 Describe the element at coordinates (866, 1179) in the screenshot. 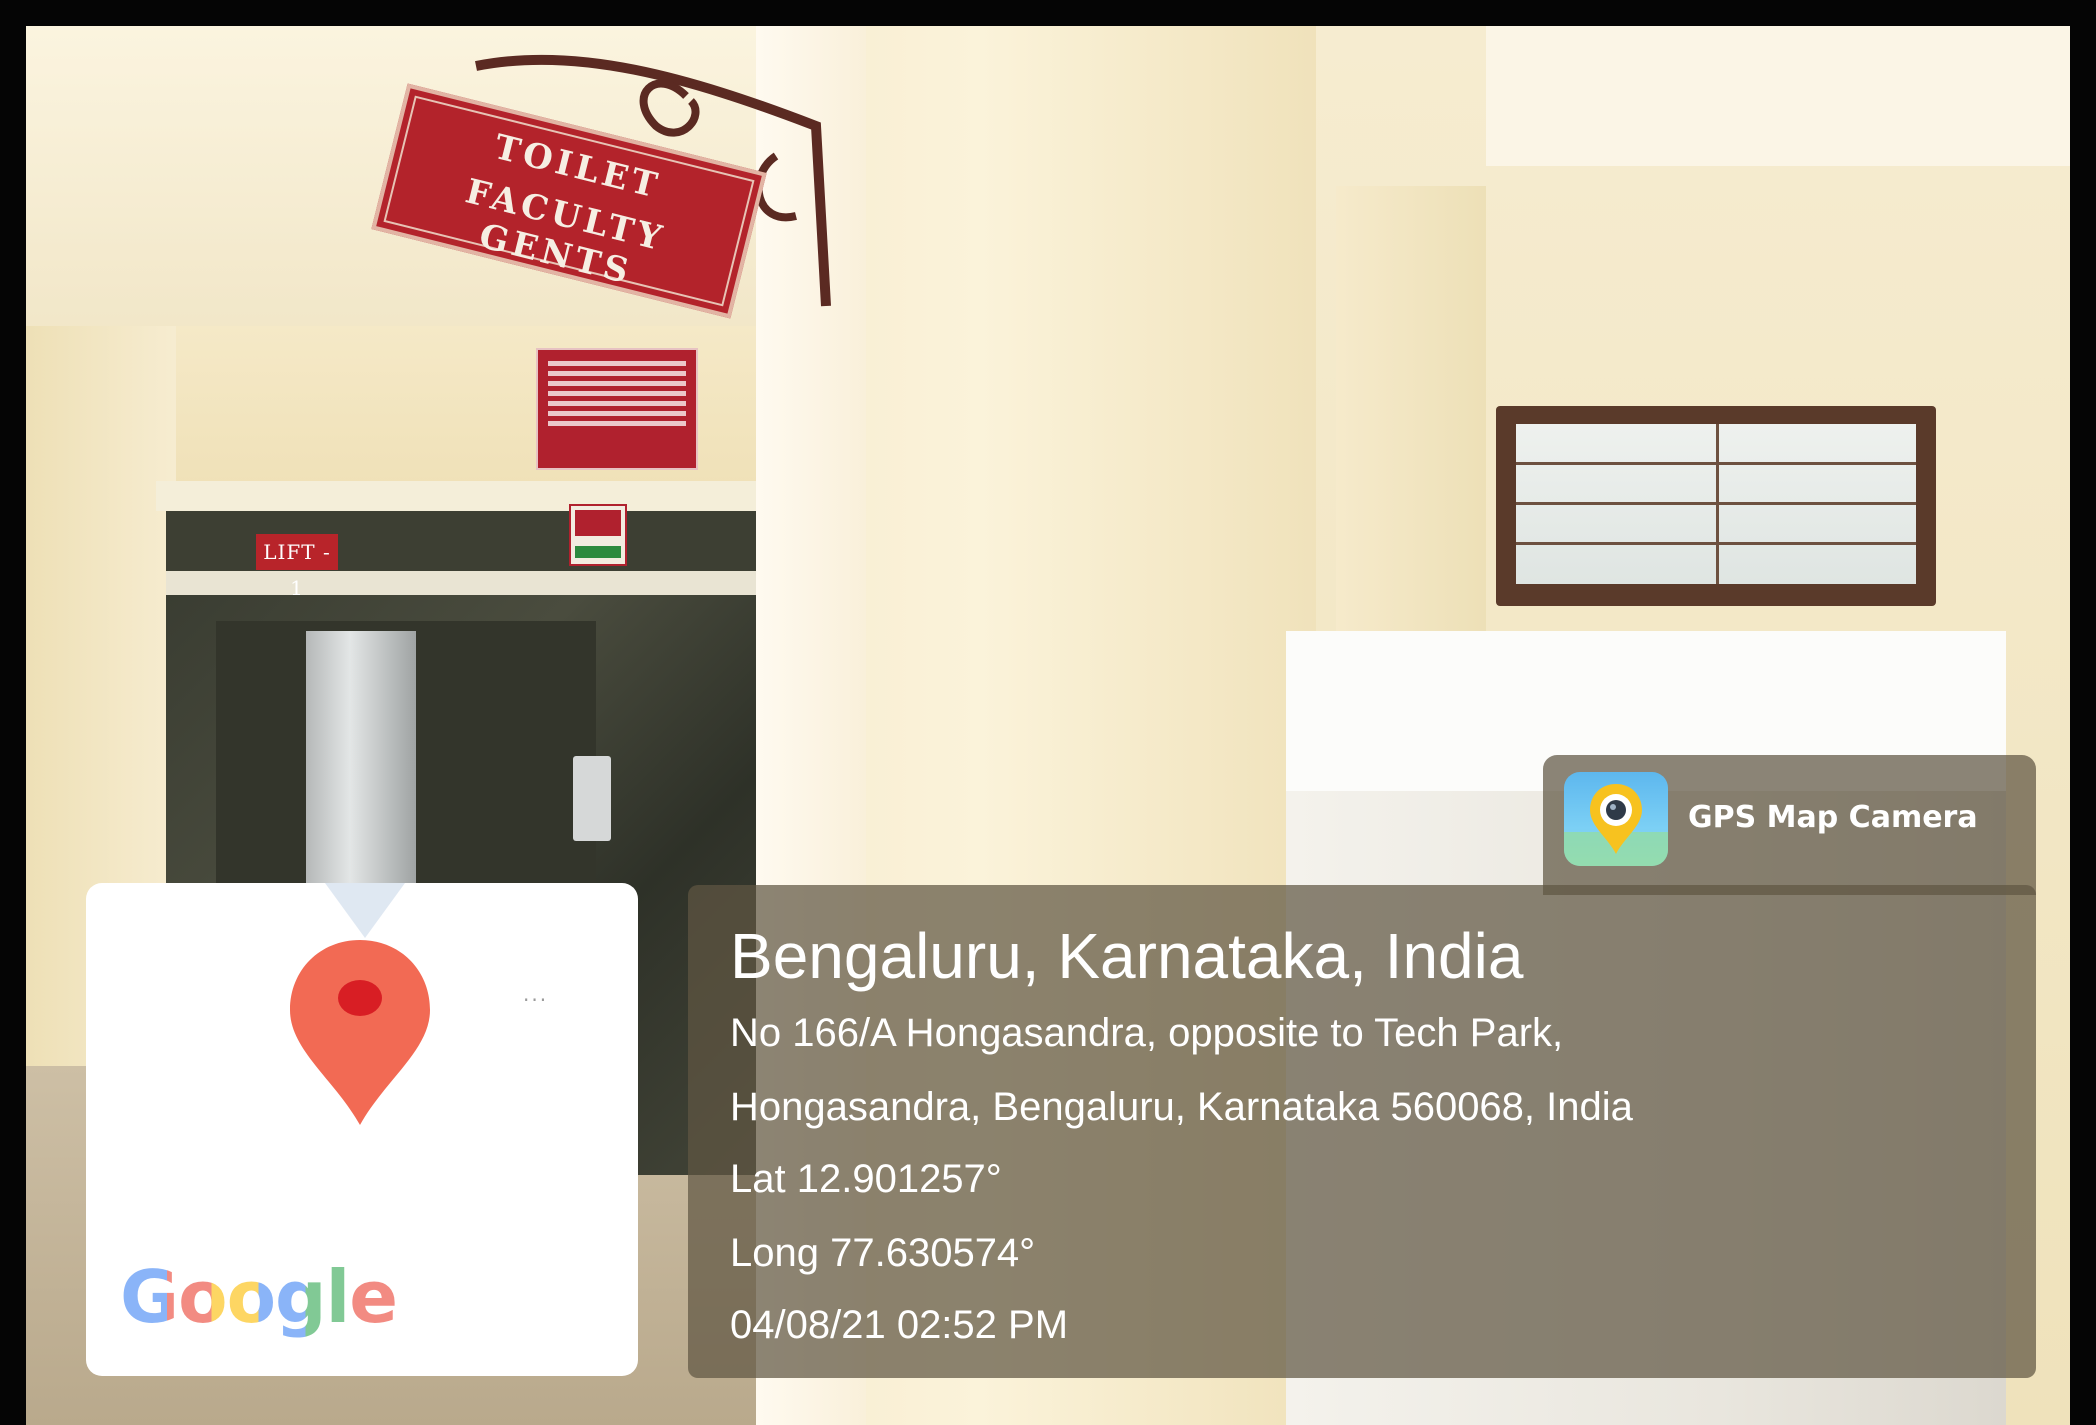

I see `latitude-readout: Lat 12.901257°` at that location.